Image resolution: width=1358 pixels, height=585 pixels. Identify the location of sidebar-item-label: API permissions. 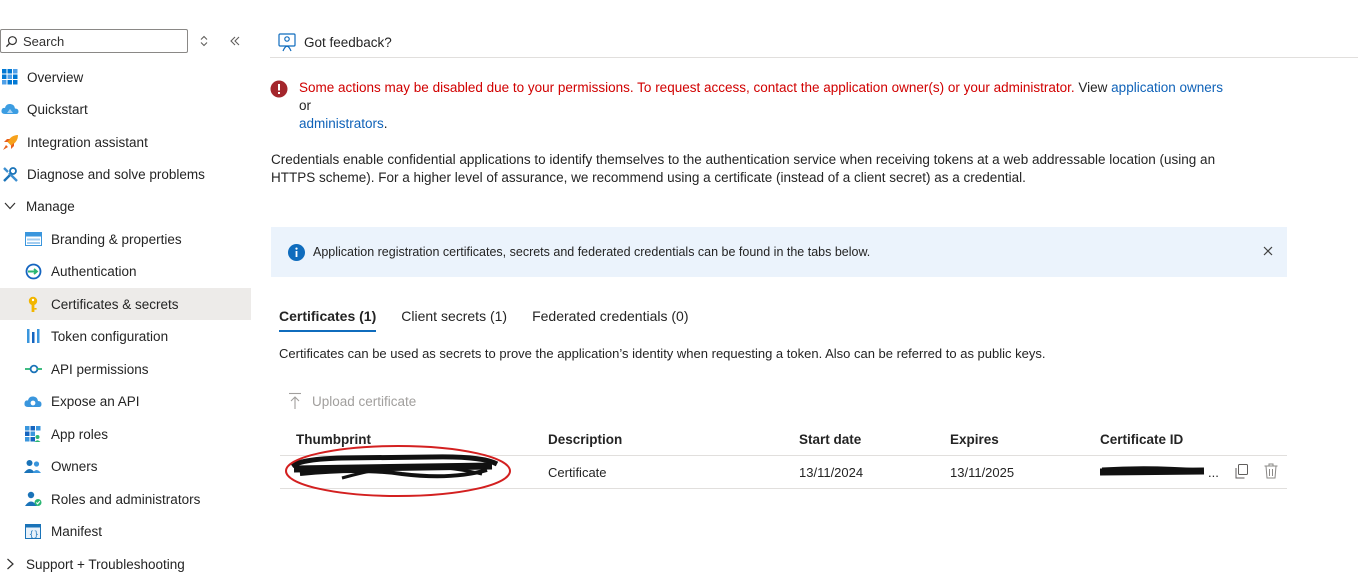
(100, 369).